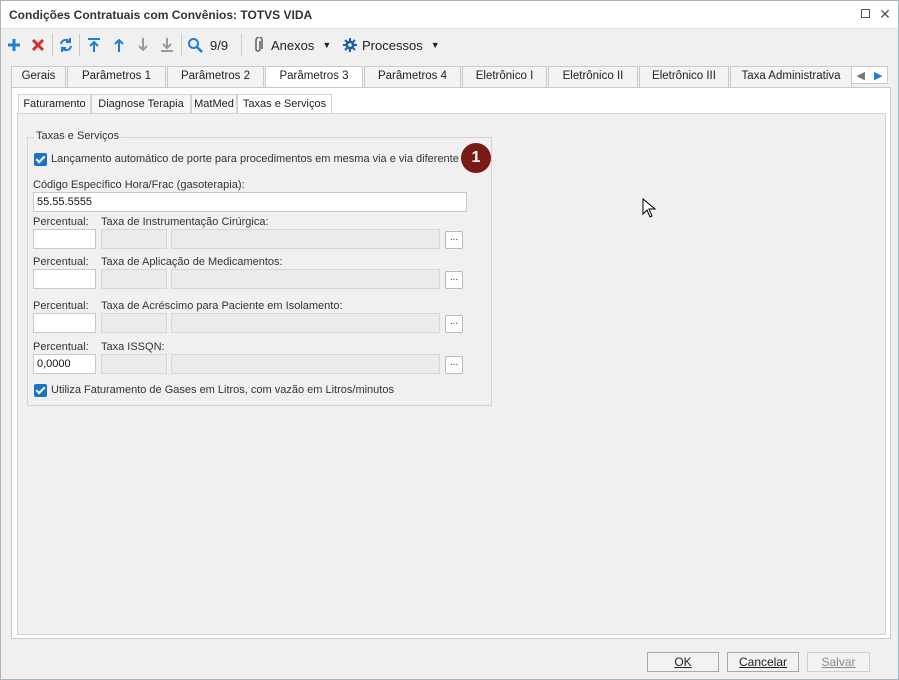 The height and width of the screenshot is (680, 899). What do you see at coordinates (66, 45) in the screenshot?
I see `refresh-button` at bounding box center [66, 45].